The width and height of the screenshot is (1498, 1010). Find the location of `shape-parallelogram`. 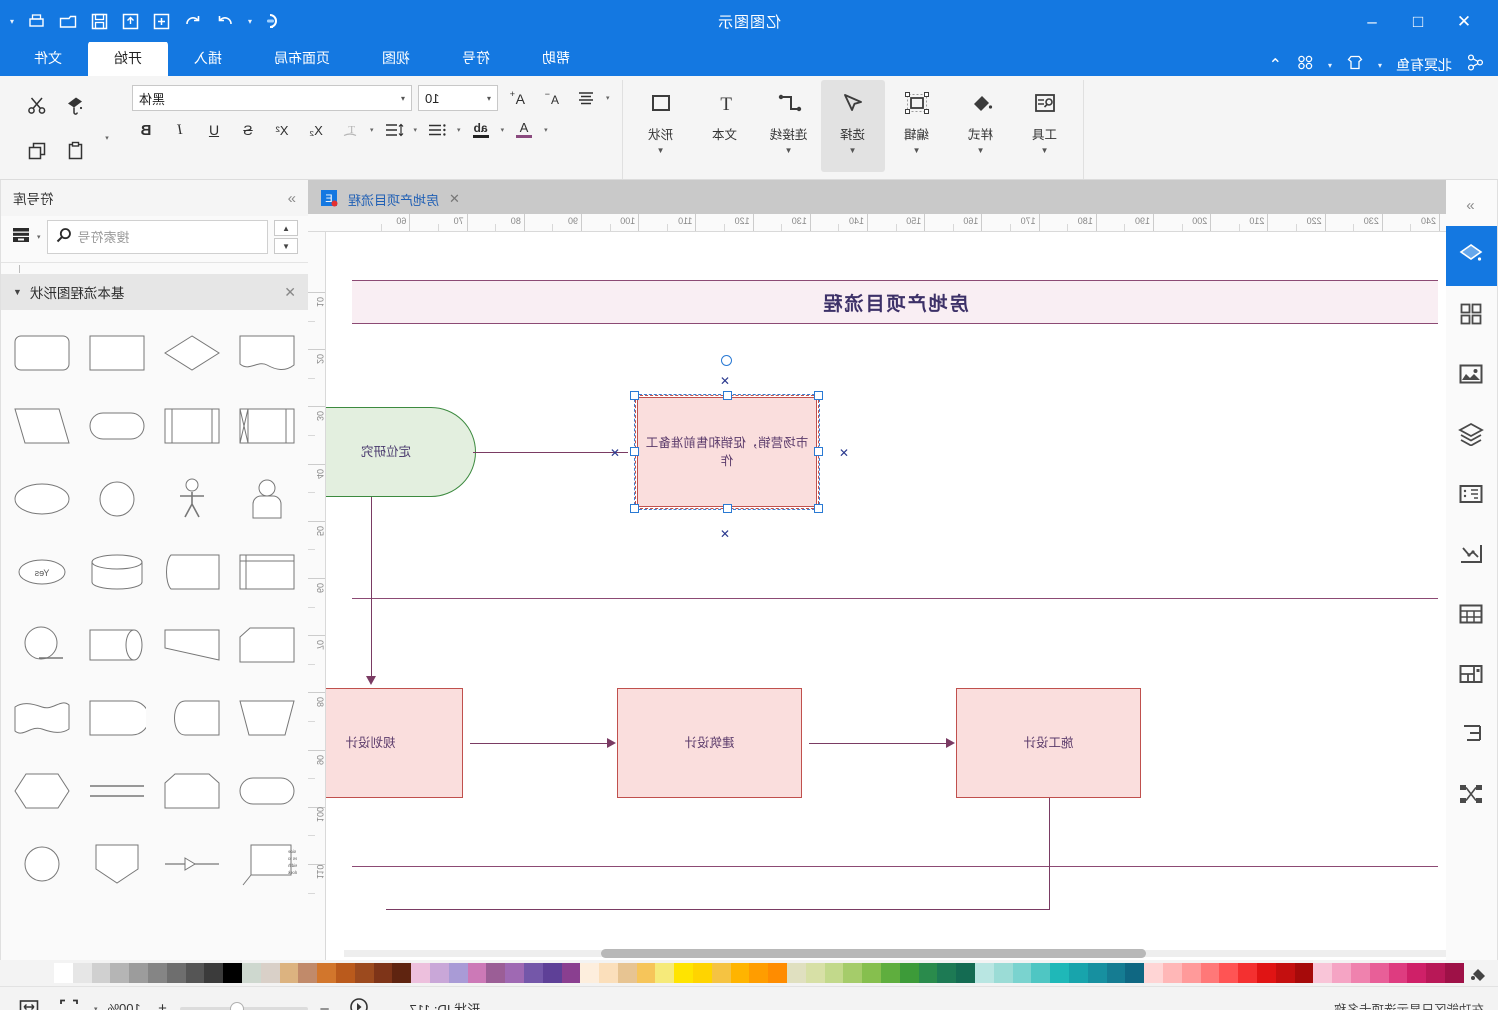

shape-parallelogram is located at coordinates (42, 425).